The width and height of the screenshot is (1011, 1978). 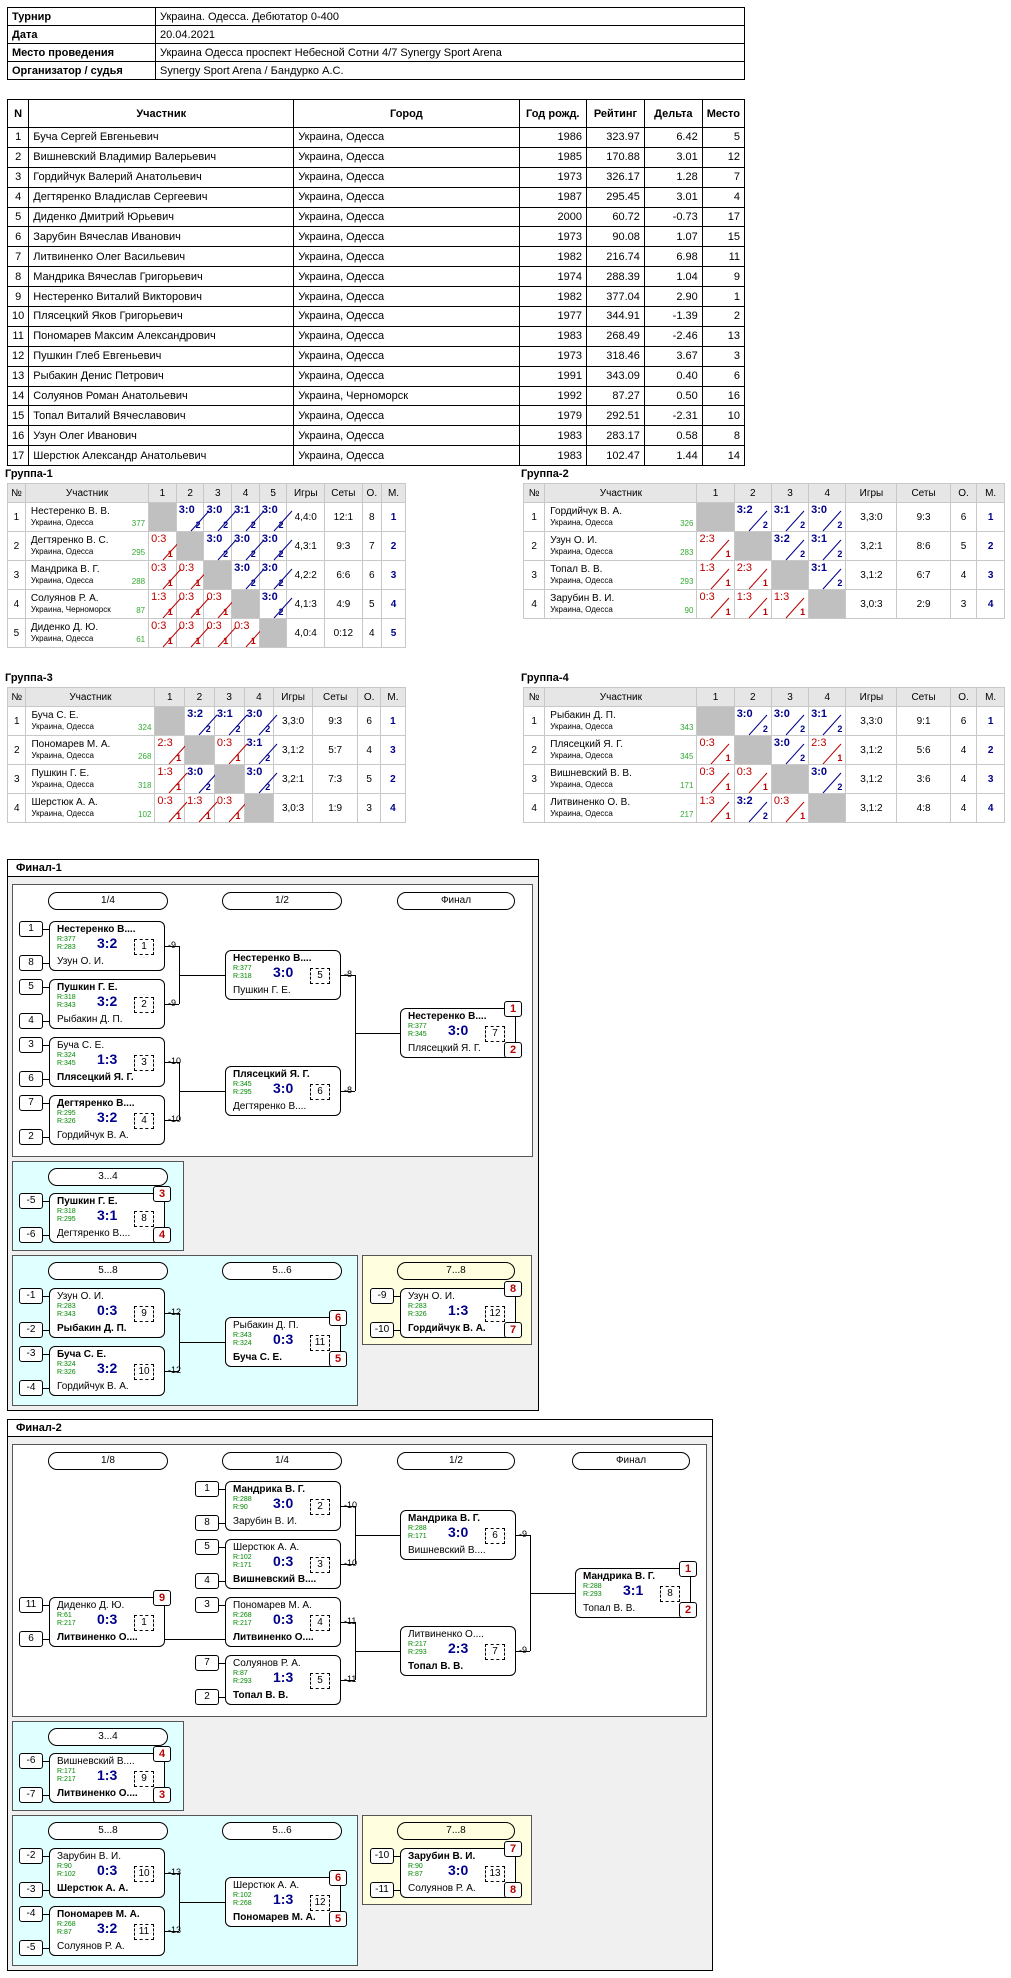 I want to click on seed-badge: 4, so click(x=207, y=1581).